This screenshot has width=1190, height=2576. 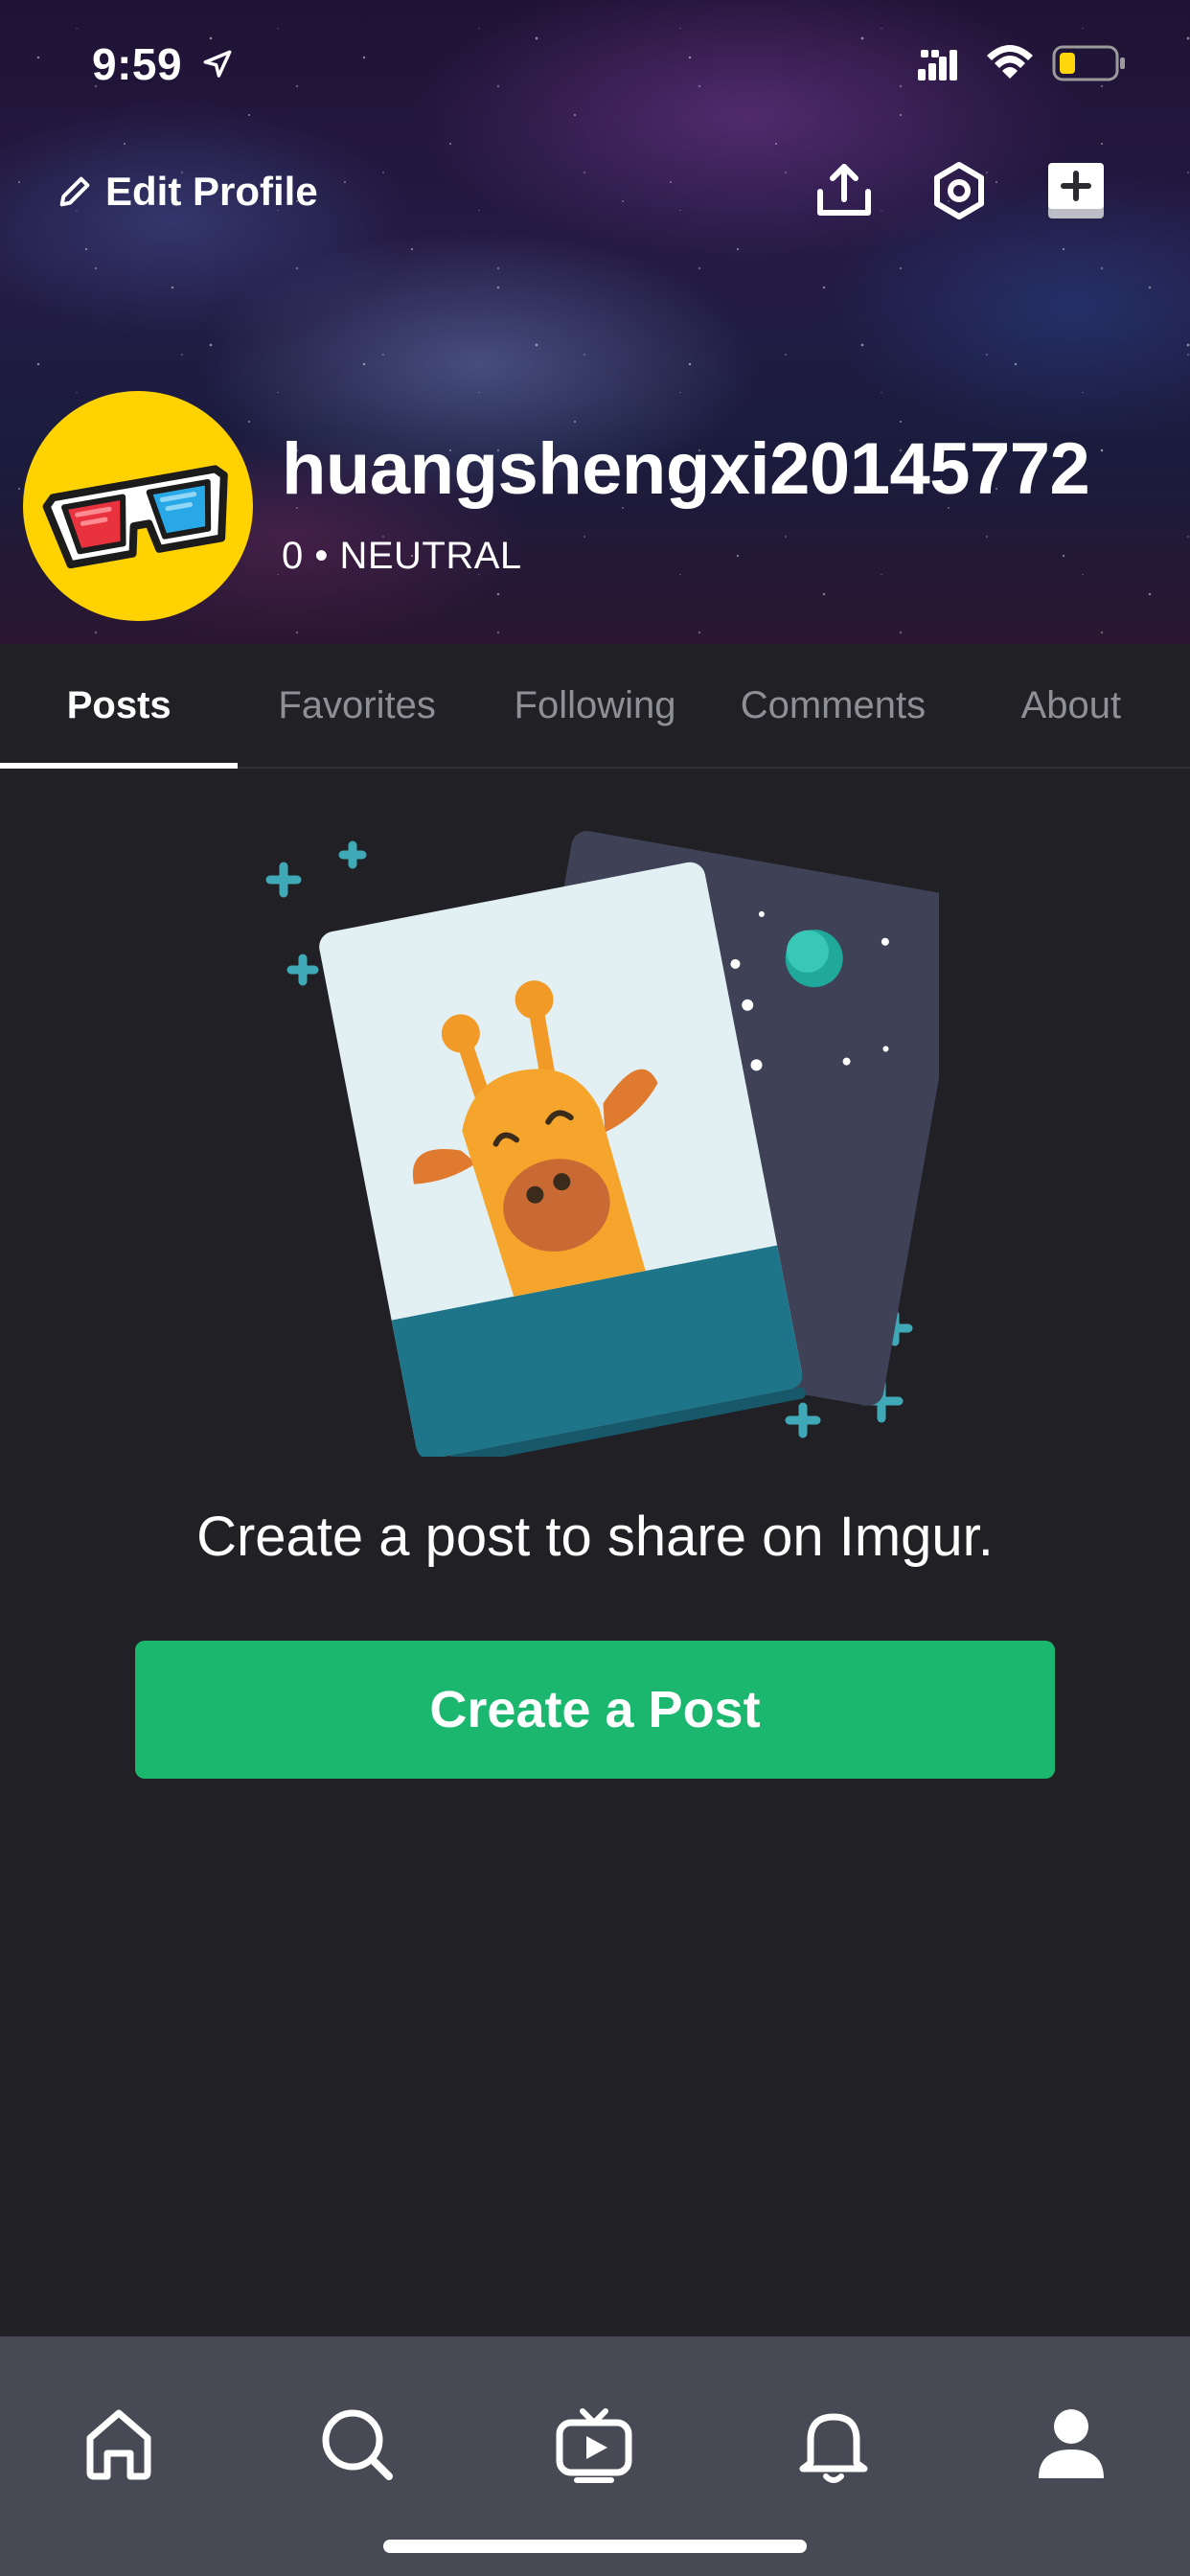 I want to click on tab-posts: Posts, so click(x=120, y=706).